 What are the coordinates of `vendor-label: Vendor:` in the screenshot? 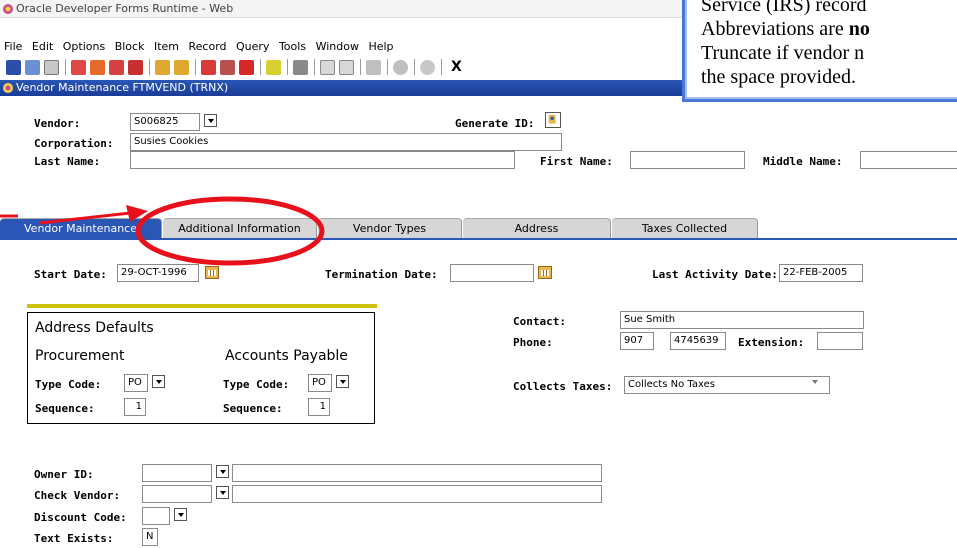 It's located at (57, 123).